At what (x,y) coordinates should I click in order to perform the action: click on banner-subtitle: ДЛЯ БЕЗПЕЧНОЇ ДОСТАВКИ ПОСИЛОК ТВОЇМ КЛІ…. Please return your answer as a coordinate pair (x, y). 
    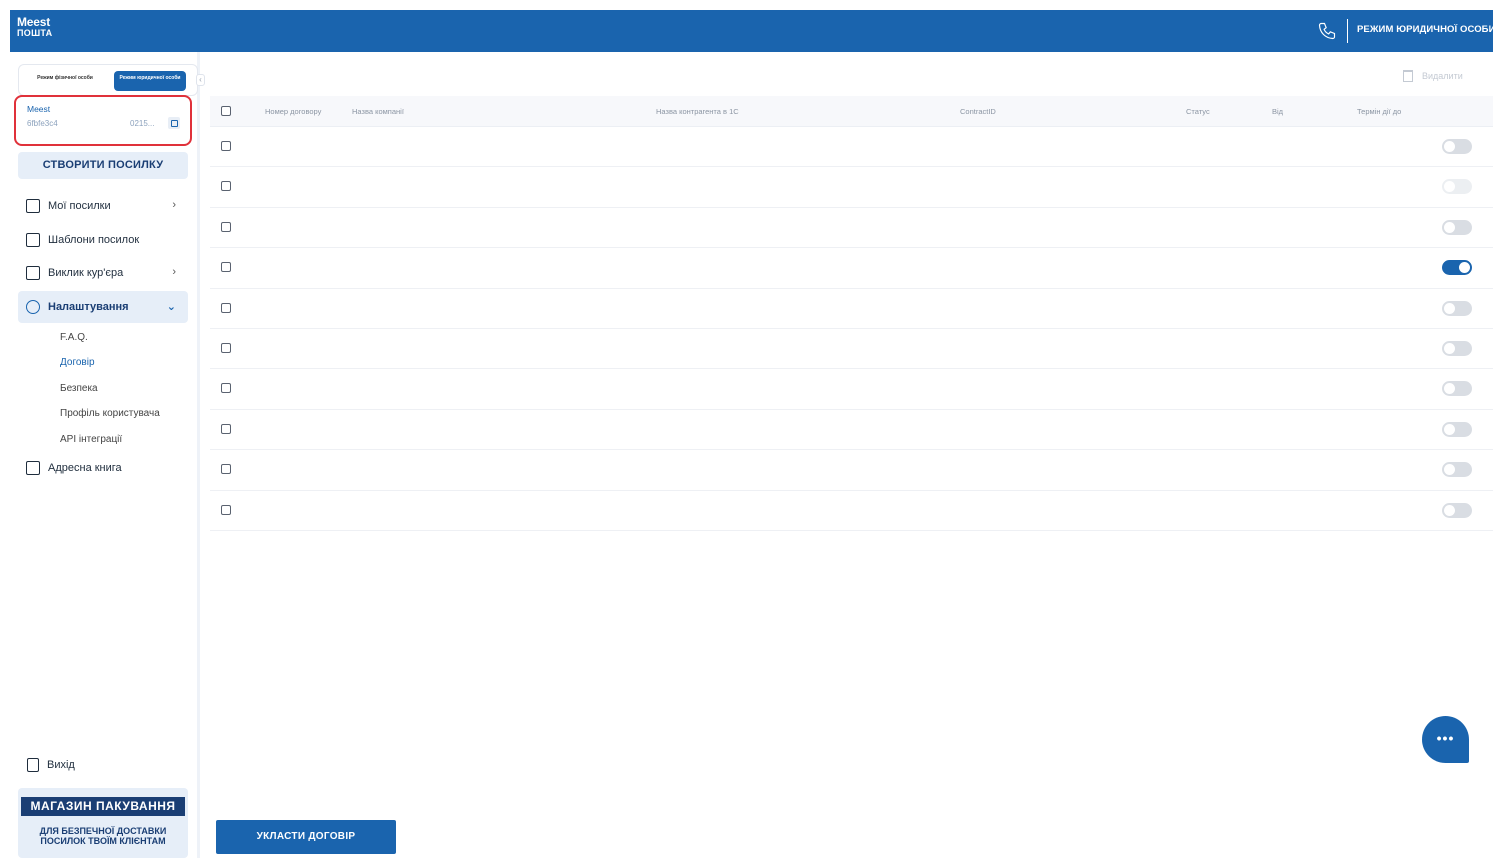
    Looking at the image, I should click on (103, 836).